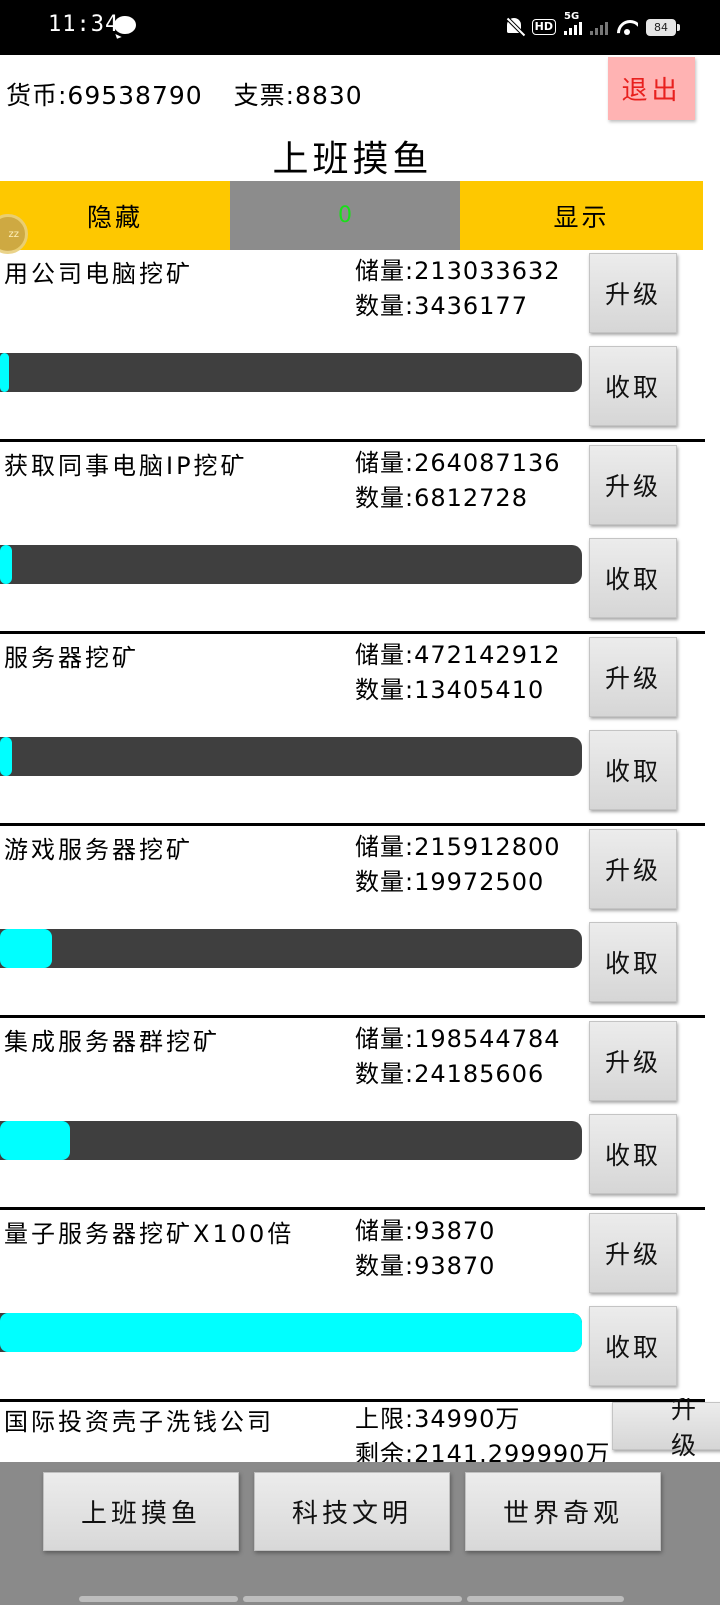 The height and width of the screenshot is (1605, 720). I want to click on currency-value: 货币:69538790, so click(104, 95).